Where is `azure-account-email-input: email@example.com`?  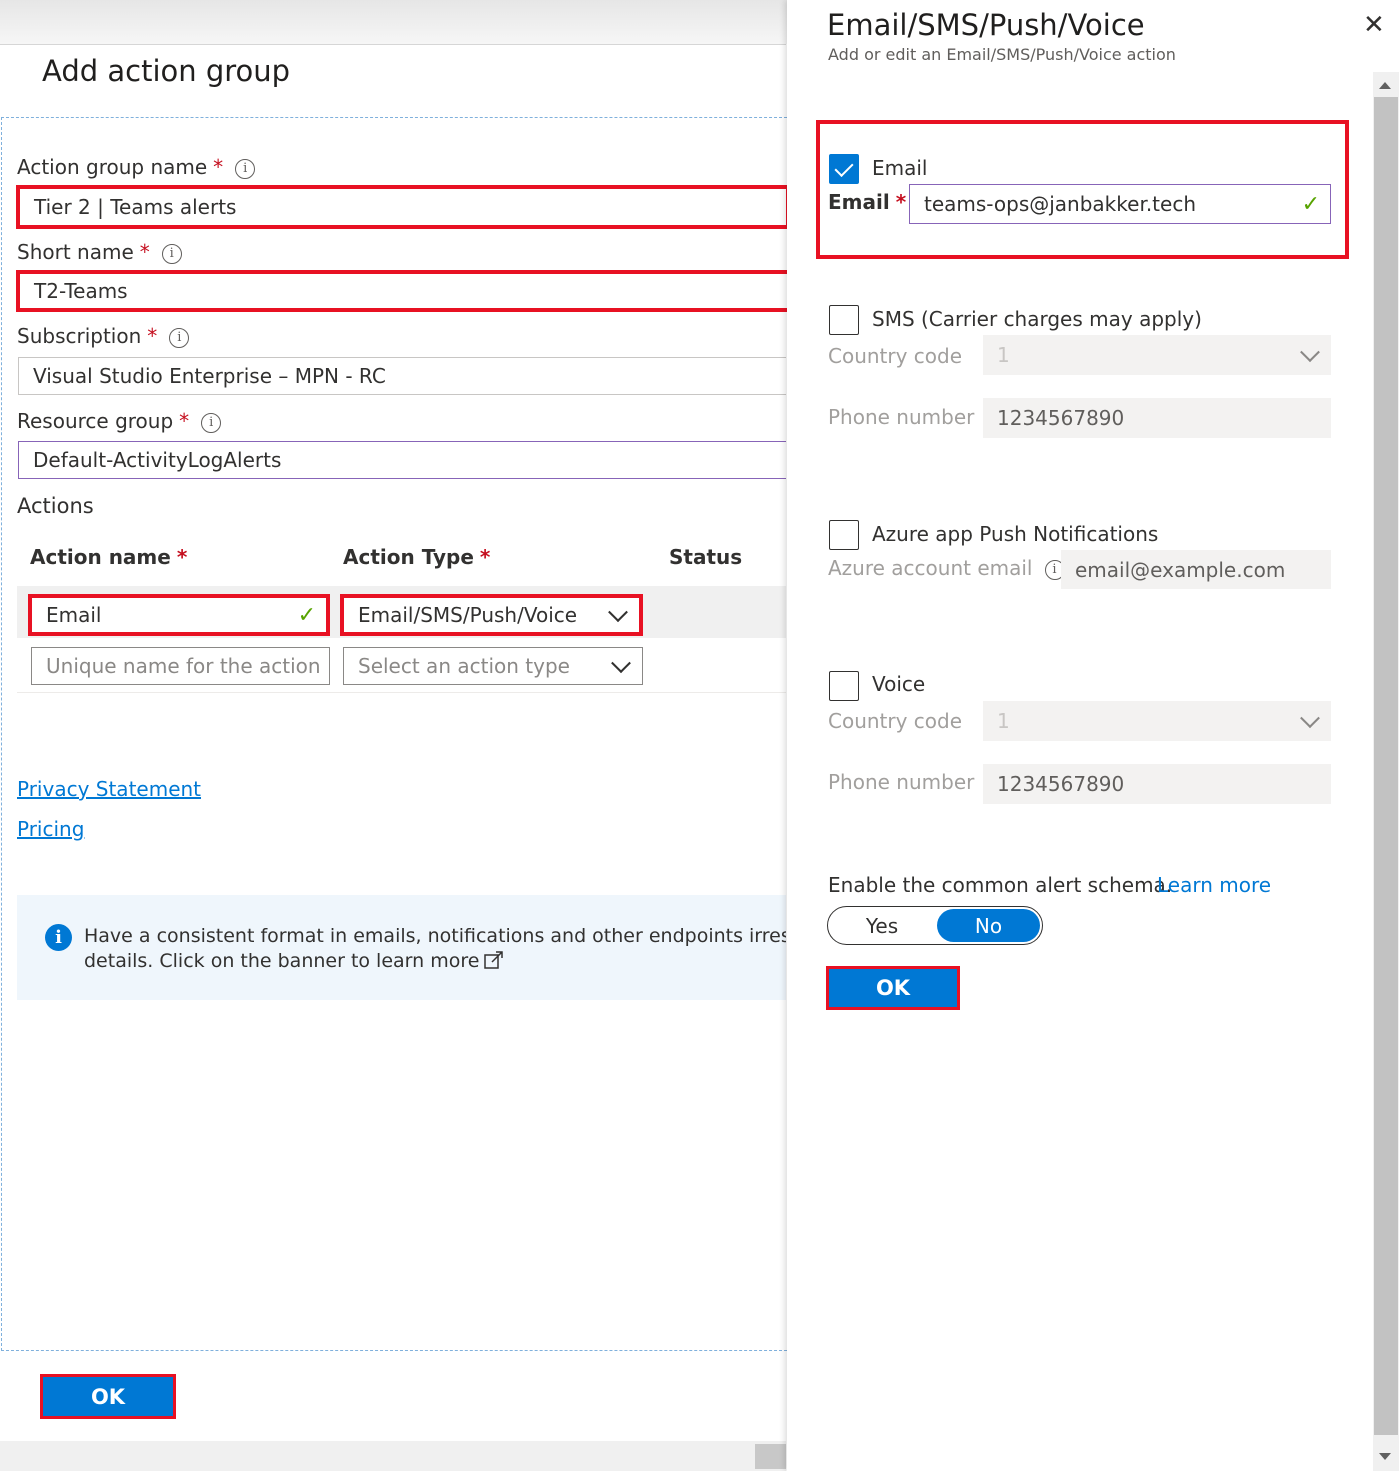 azure-account-email-input: email@example.com is located at coordinates (1196, 569).